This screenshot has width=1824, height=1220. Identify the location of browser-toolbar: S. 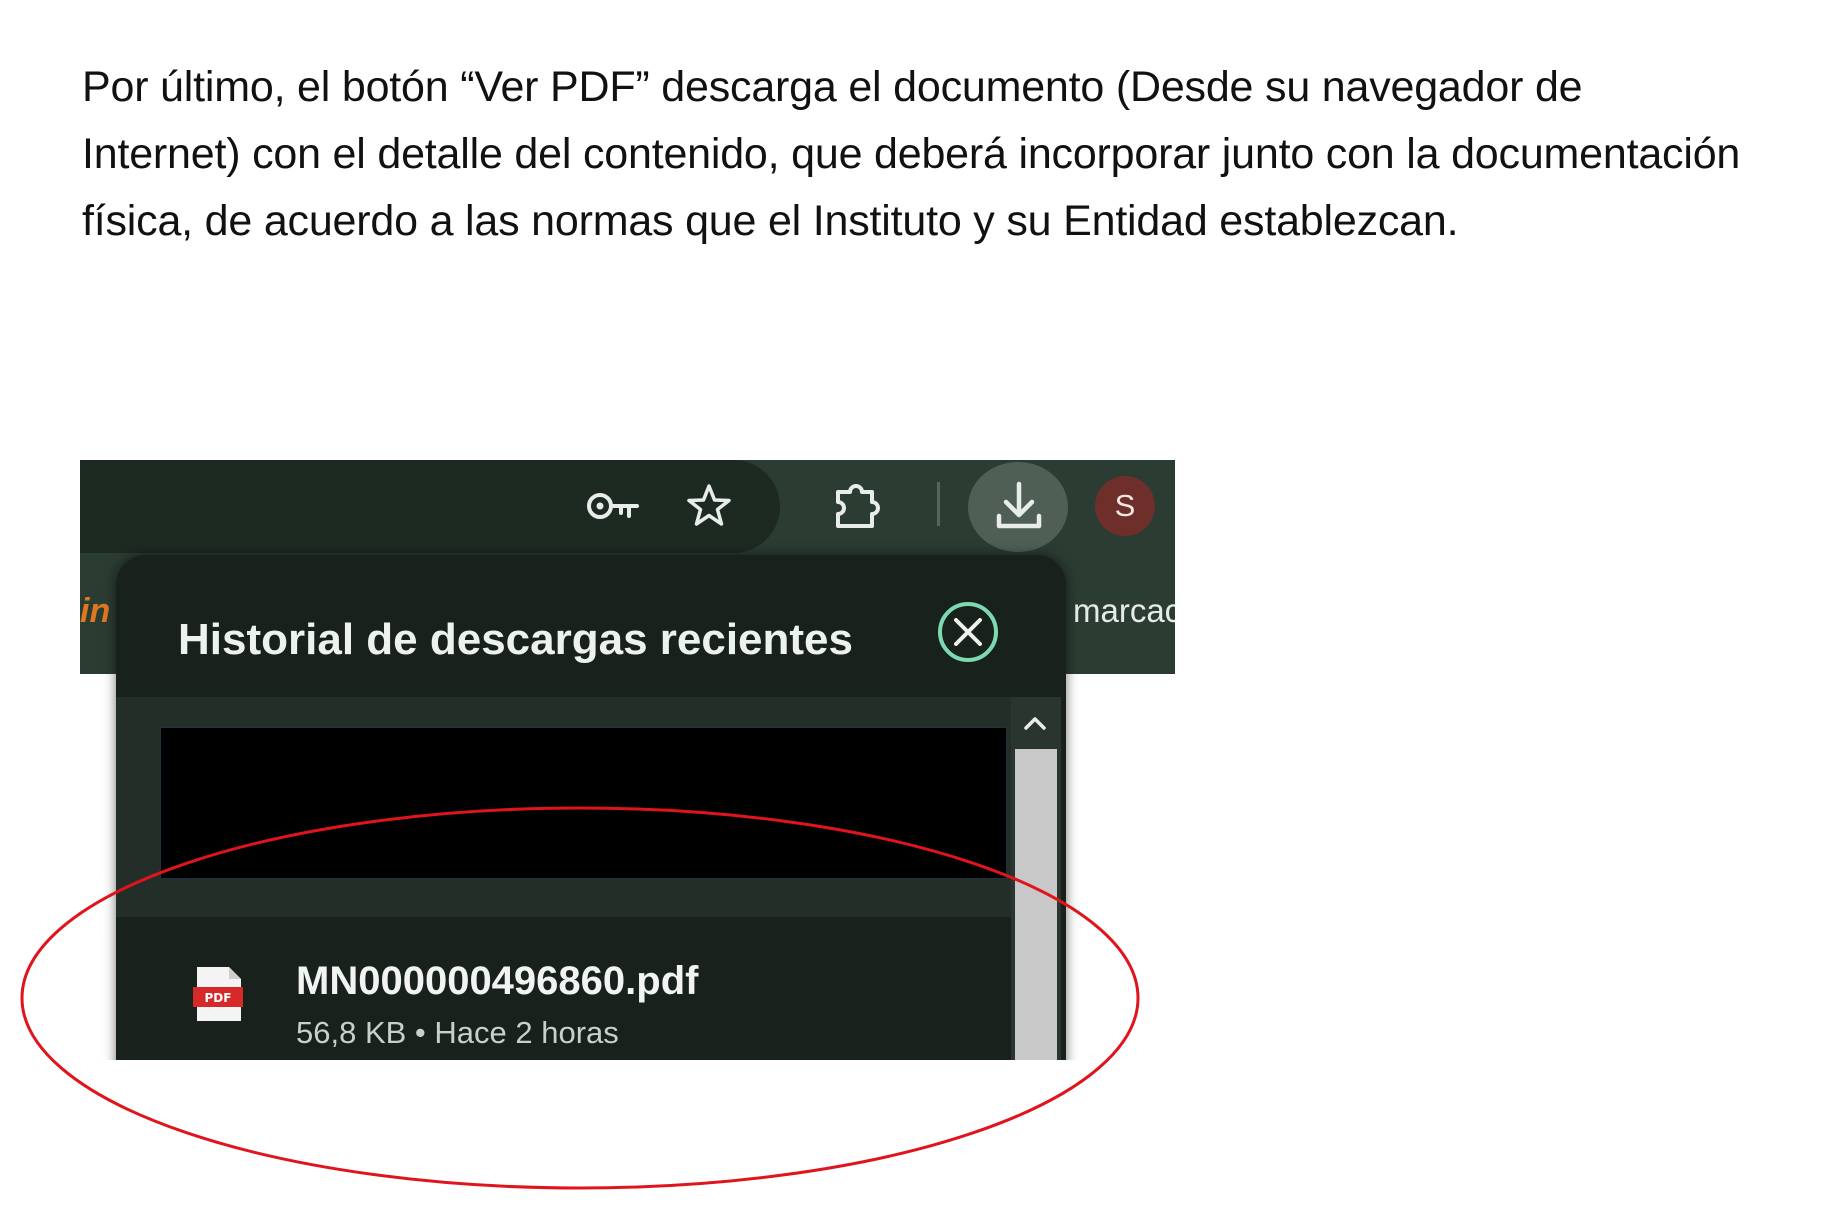
(627, 509).